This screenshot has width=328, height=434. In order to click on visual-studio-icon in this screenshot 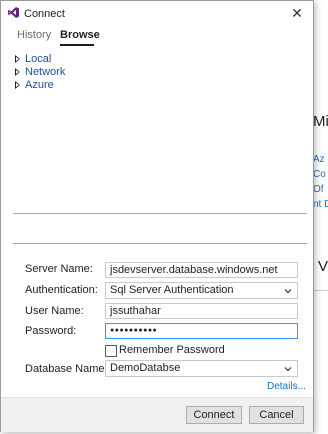, I will do `click(13, 12)`.